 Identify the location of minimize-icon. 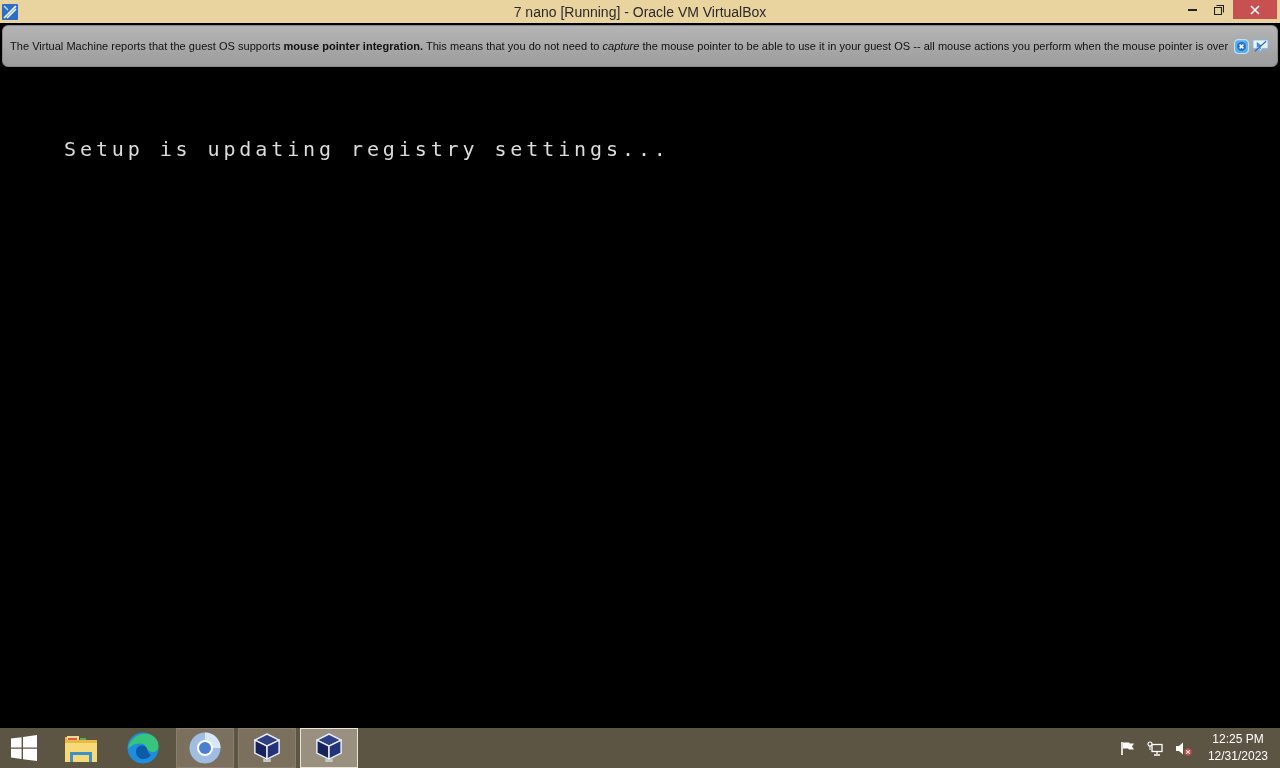
(1192, 9).